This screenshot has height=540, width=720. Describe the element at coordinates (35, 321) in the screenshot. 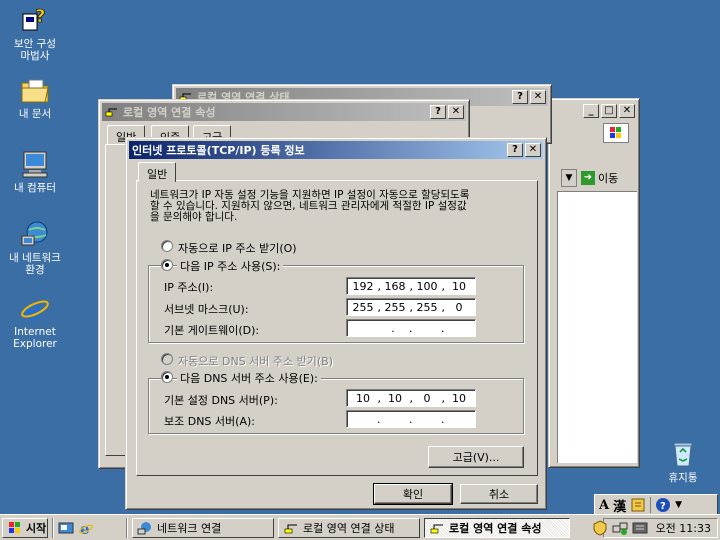

I see `desktop-icon-internet-explorer: e Internet Explorer` at that location.